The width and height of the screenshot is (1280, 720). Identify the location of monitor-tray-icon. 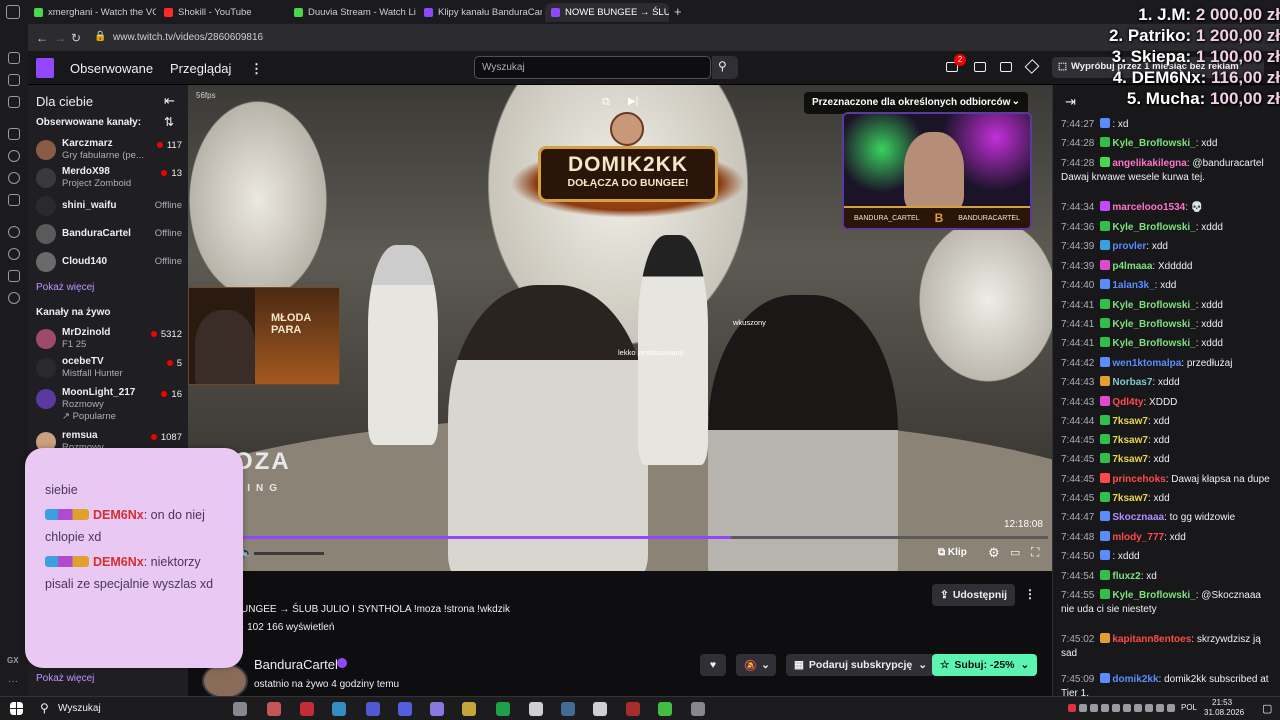
(1149, 708).